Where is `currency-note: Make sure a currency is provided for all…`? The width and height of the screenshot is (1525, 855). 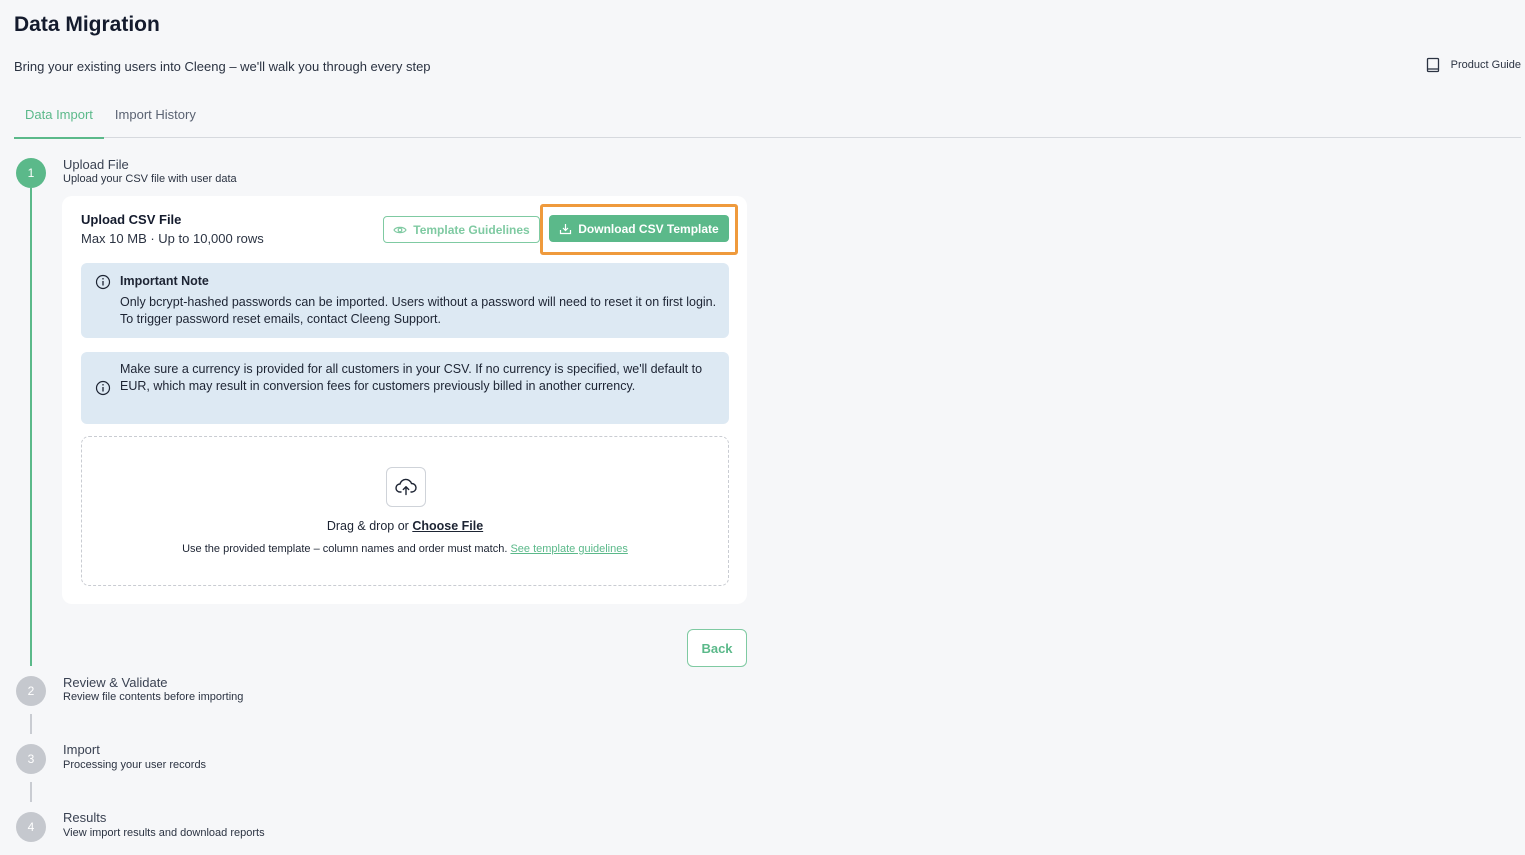
currency-note: Make sure a currency is provided for all… is located at coordinates (405, 388).